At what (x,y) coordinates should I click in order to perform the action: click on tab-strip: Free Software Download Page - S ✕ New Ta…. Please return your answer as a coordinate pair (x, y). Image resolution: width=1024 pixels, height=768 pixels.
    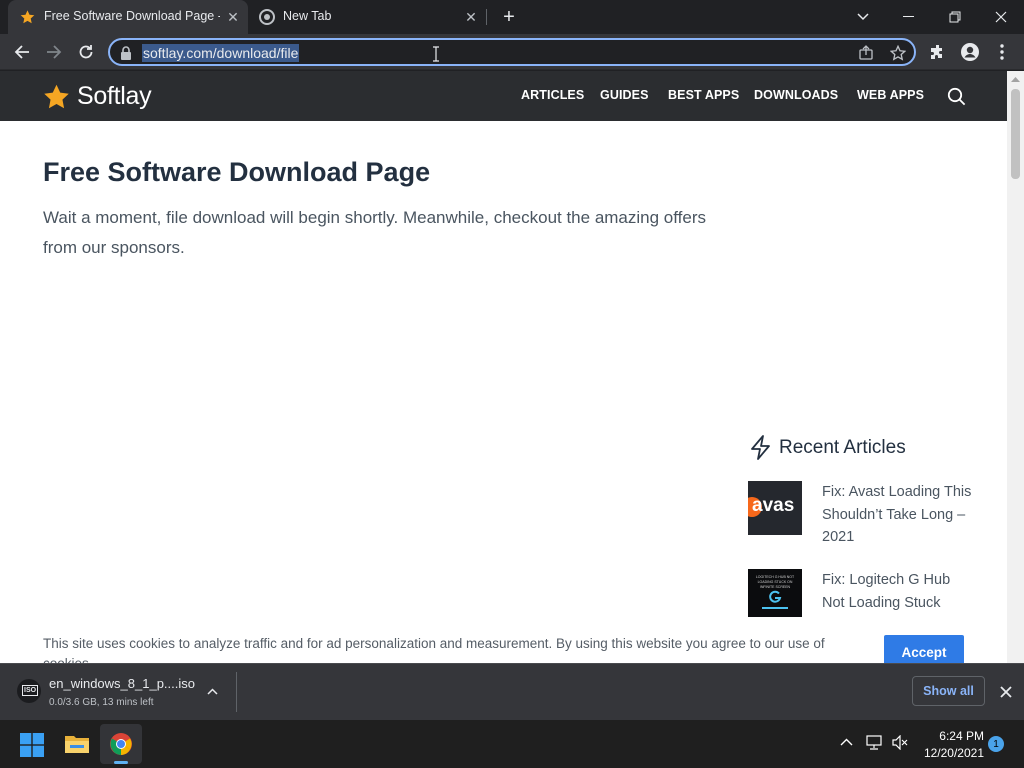
    Looking at the image, I should click on (512, 17).